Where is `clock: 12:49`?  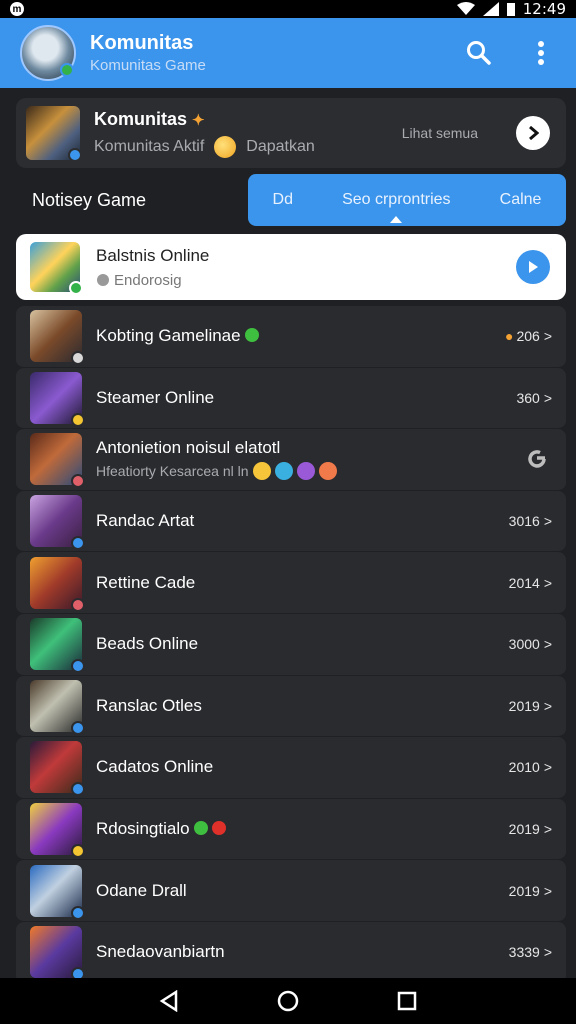
clock: 12:49 is located at coordinates (544, 9).